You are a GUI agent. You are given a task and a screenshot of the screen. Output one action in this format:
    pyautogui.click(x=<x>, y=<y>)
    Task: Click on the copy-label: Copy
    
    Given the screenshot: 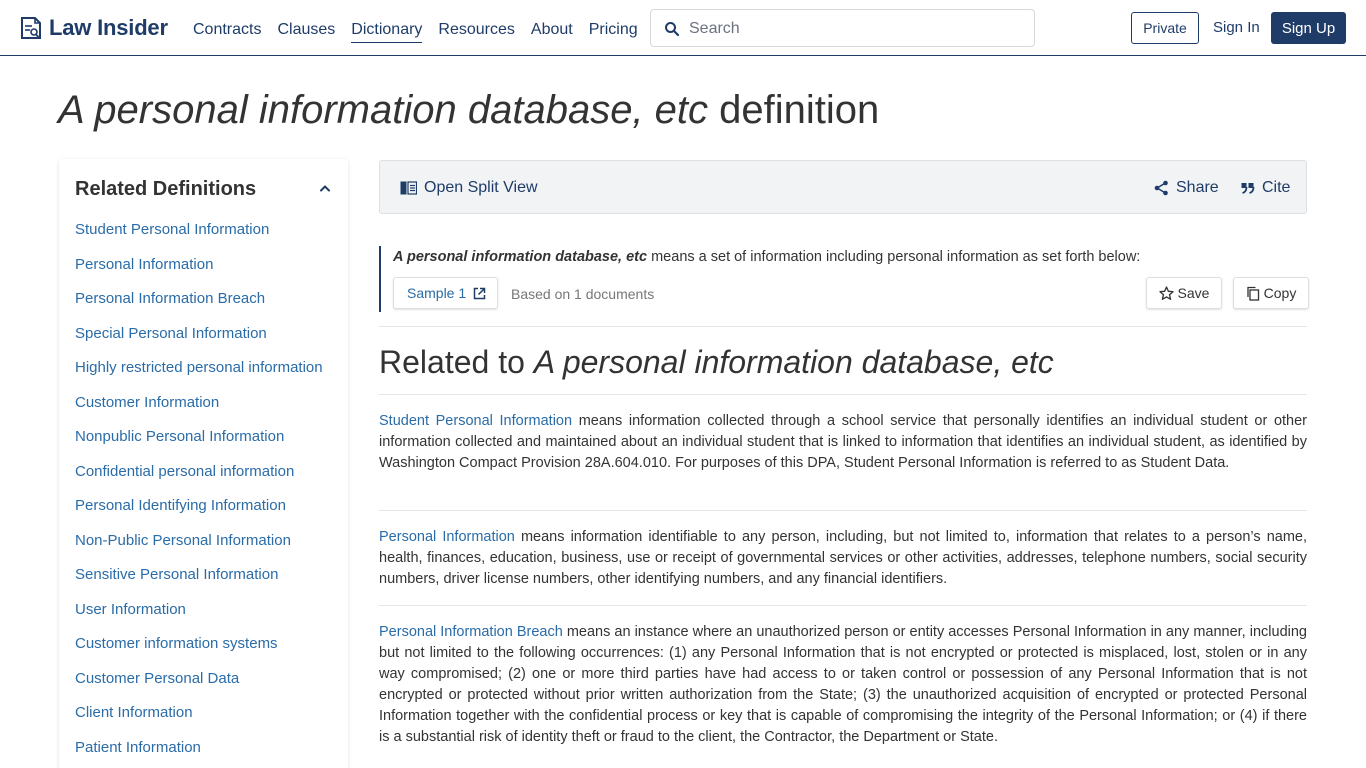 What is the action you would take?
    pyautogui.click(x=1280, y=293)
    